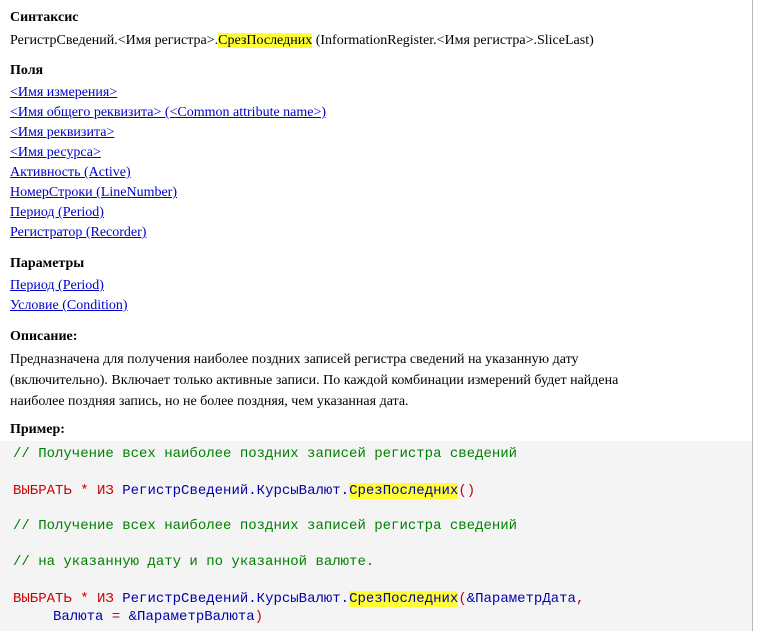 This screenshot has height=631, width=759. What do you see at coordinates (57, 285) in the screenshot?
I see `param-link-period: Период (Period)` at bounding box center [57, 285].